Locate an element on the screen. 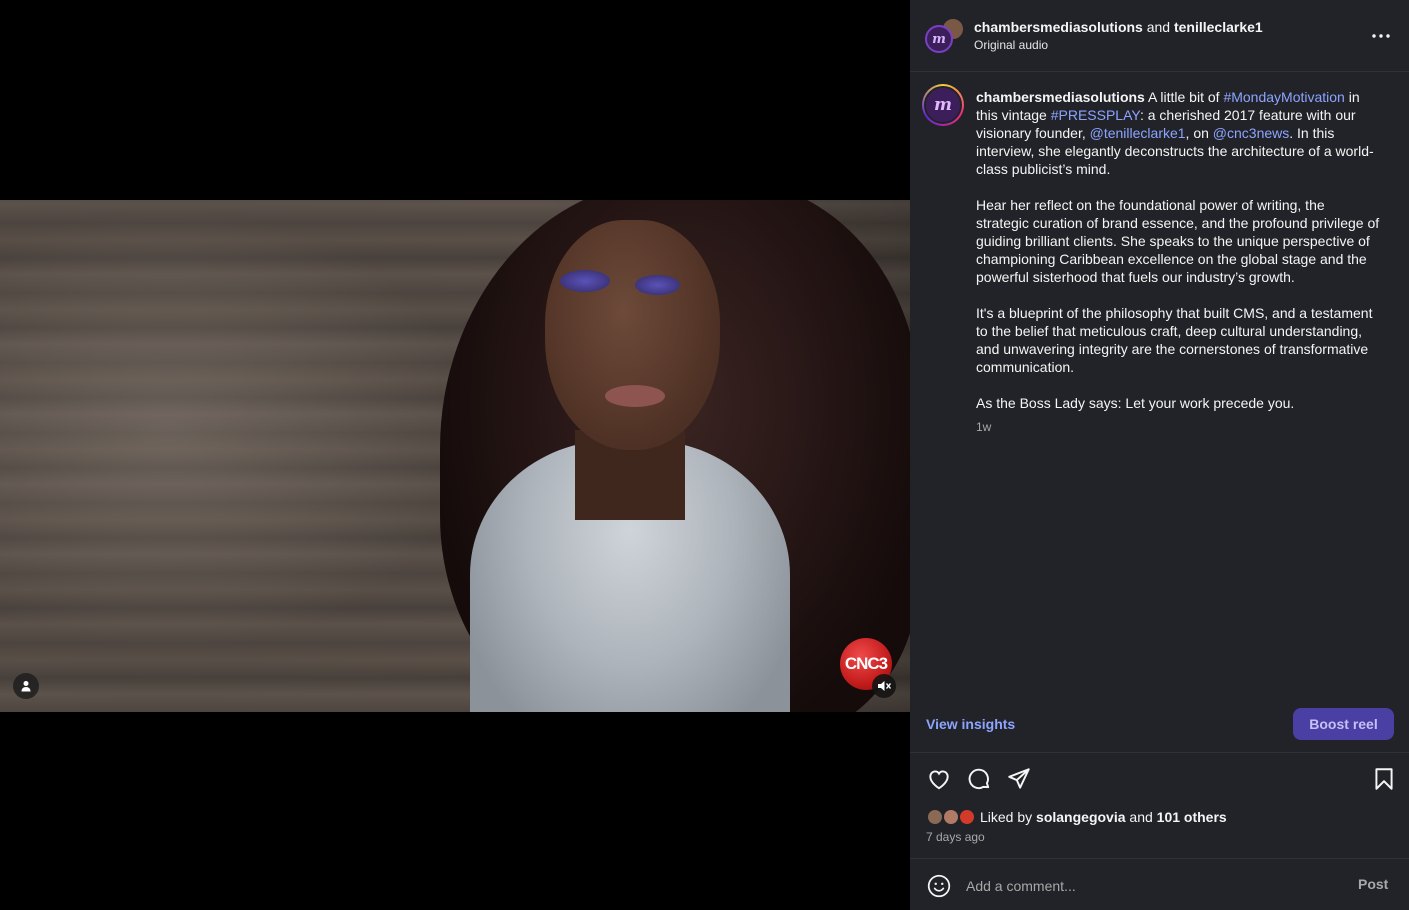  likes-summary: Liked by solangegovia and 101 others is located at coordinates (1076, 817).